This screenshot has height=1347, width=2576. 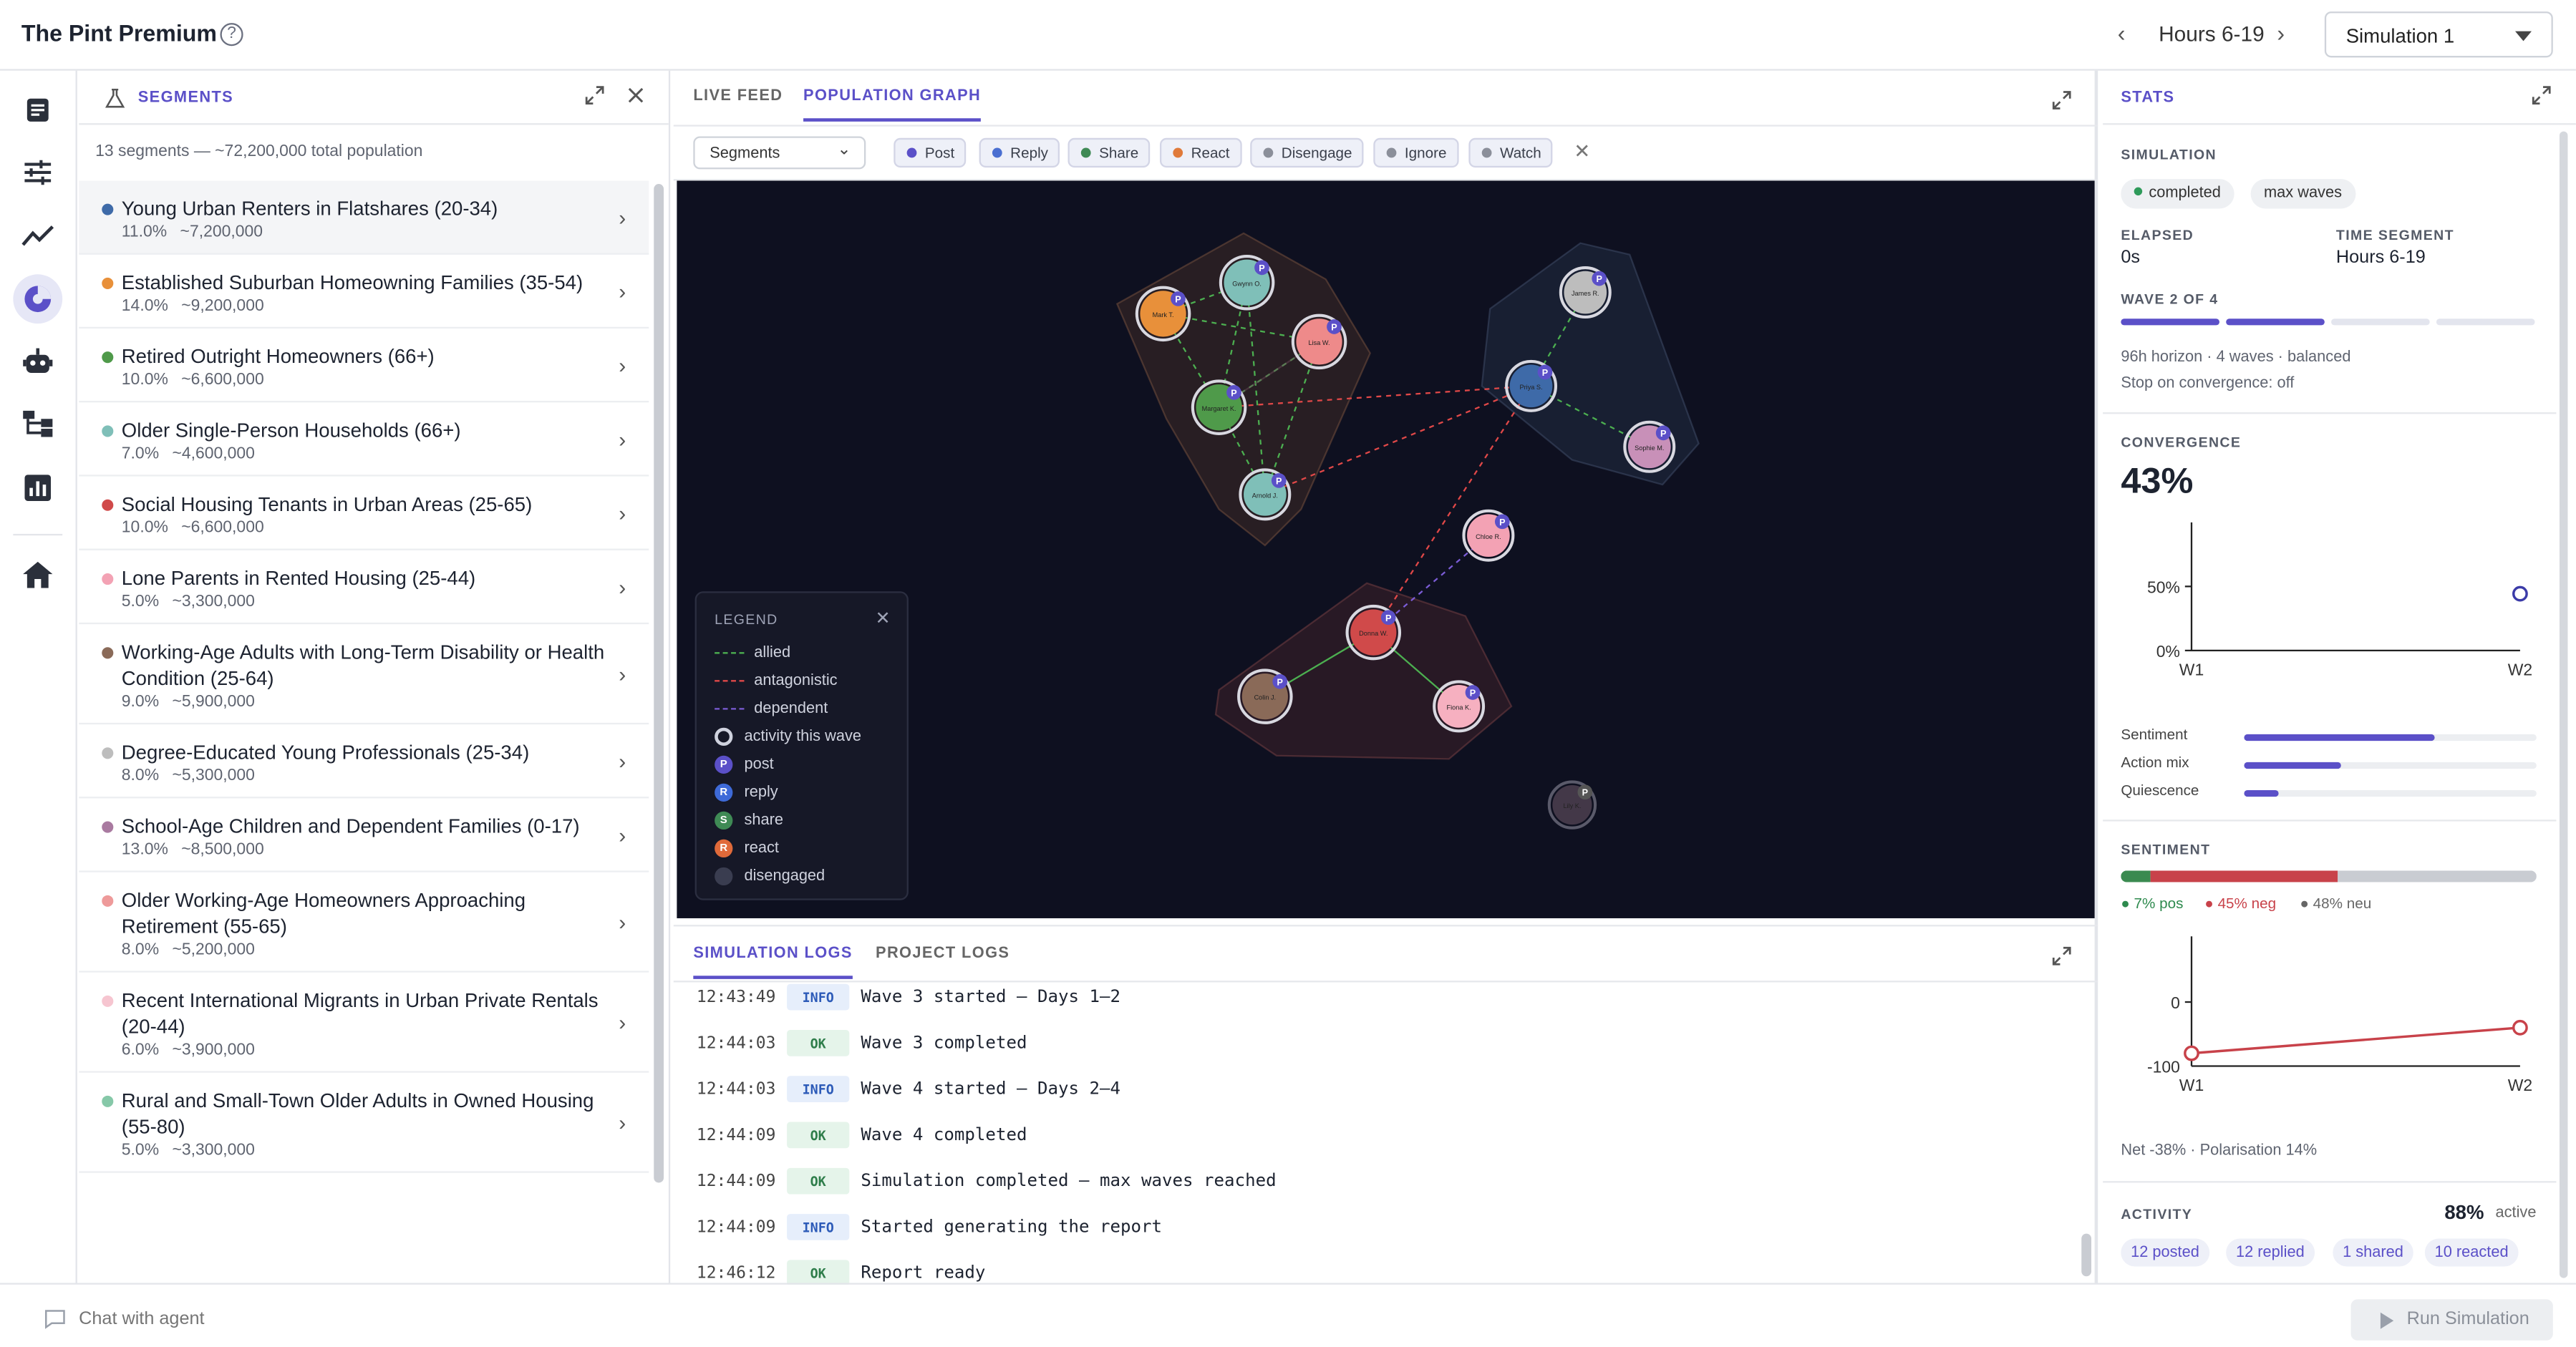 I want to click on flask-icon, so click(x=115, y=102).